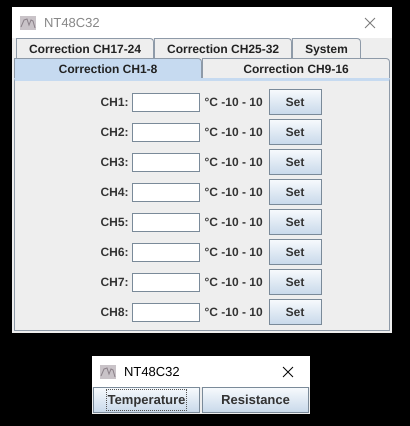 This screenshot has height=426, width=410. Describe the element at coordinates (113, 132) in the screenshot. I see `channel-label: CH2:` at that location.